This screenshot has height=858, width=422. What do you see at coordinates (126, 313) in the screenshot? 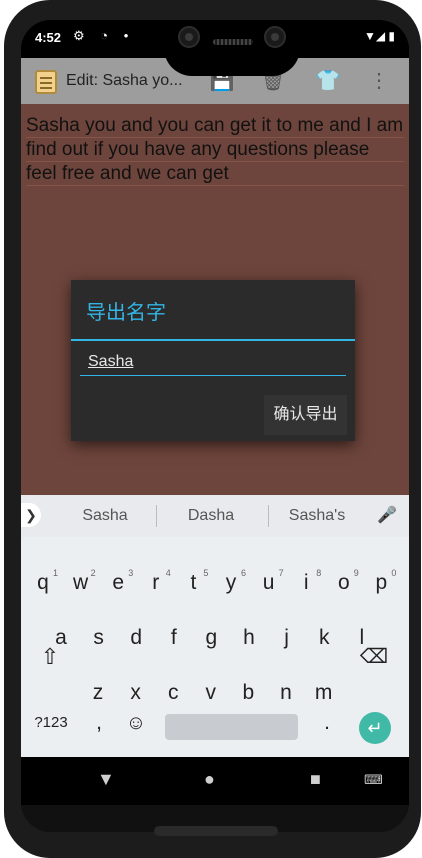
I see `dialog-title: 导出名字` at bounding box center [126, 313].